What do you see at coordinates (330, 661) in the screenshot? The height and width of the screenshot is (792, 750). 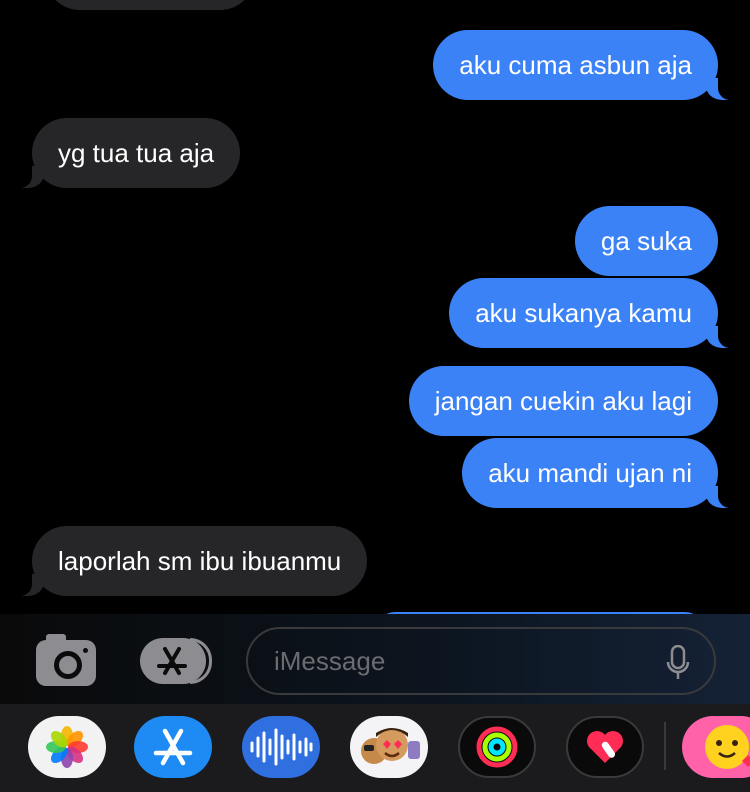 I see `message-input-placeholder: iMessage` at bounding box center [330, 661].